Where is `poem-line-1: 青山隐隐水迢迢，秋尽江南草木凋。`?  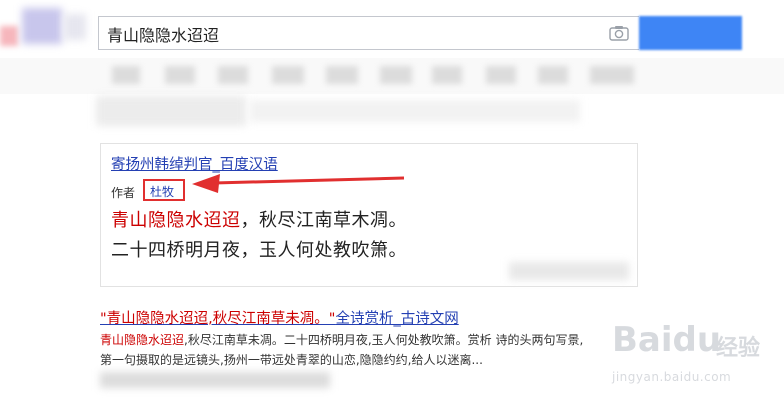 poem-line-1: 青山隐隐水迢迢，秋尽江南草木凋。 is located at coordinates (259, 219).